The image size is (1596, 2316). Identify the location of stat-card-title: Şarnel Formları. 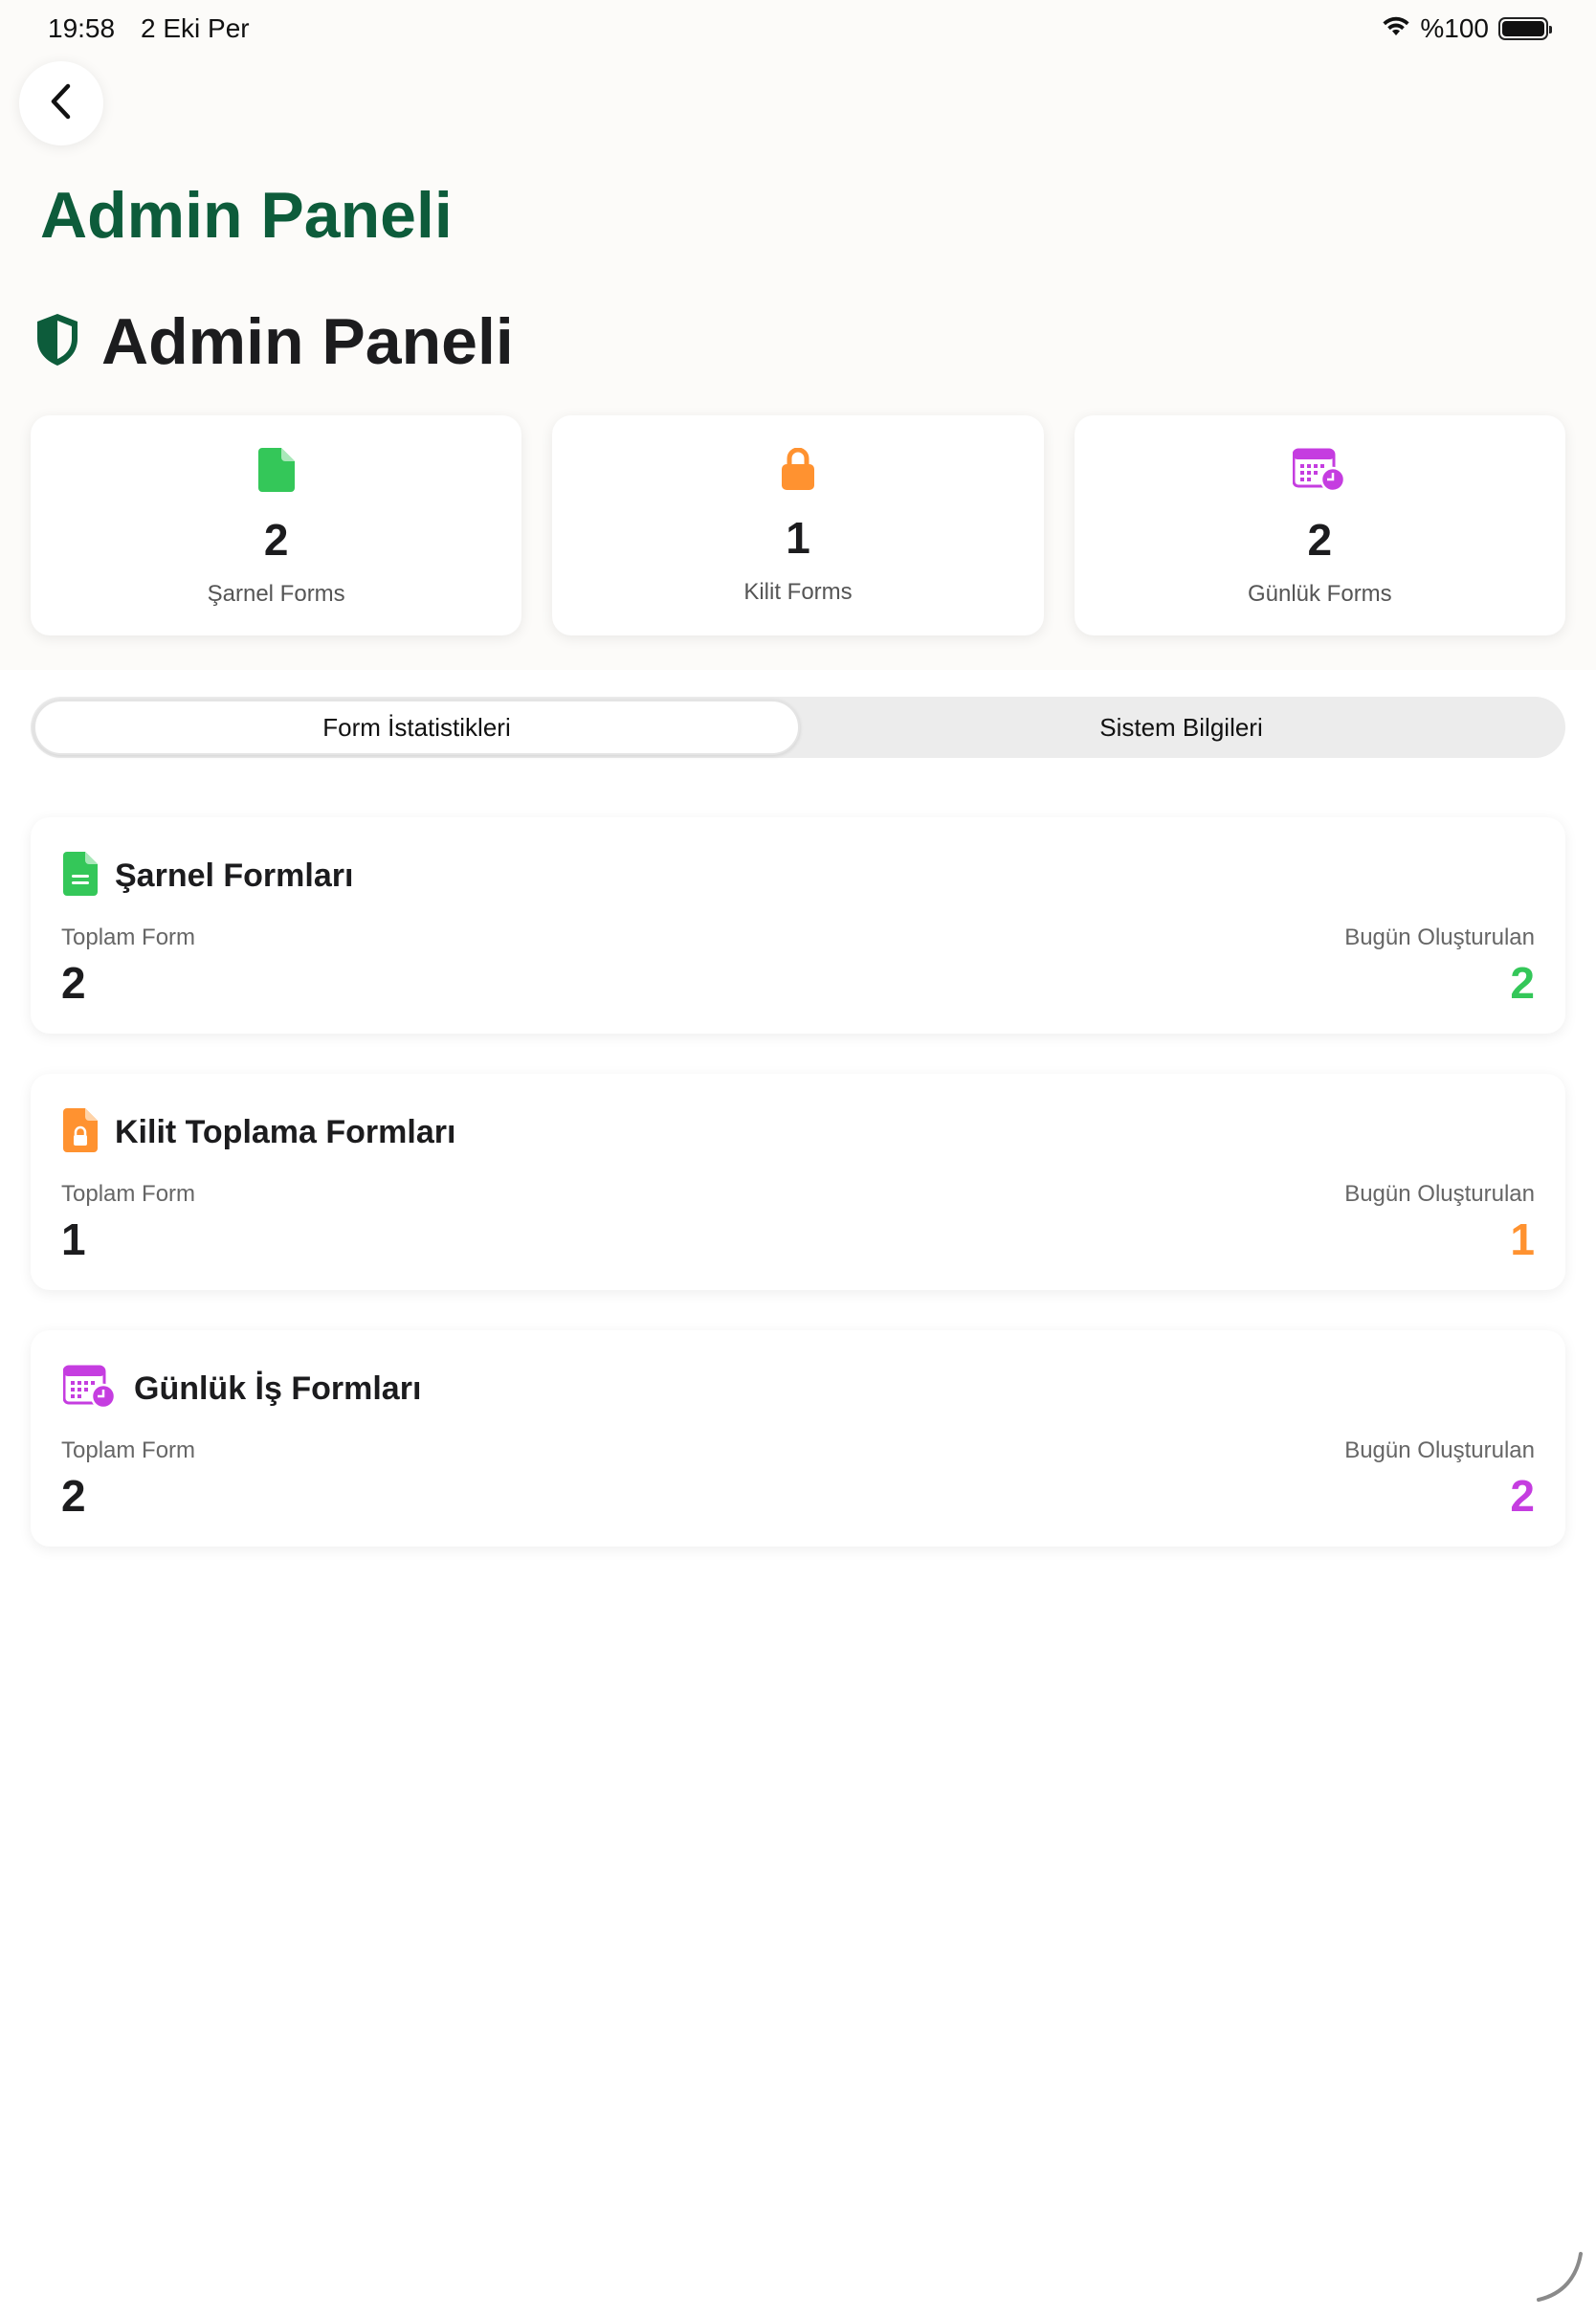
(235, 875).